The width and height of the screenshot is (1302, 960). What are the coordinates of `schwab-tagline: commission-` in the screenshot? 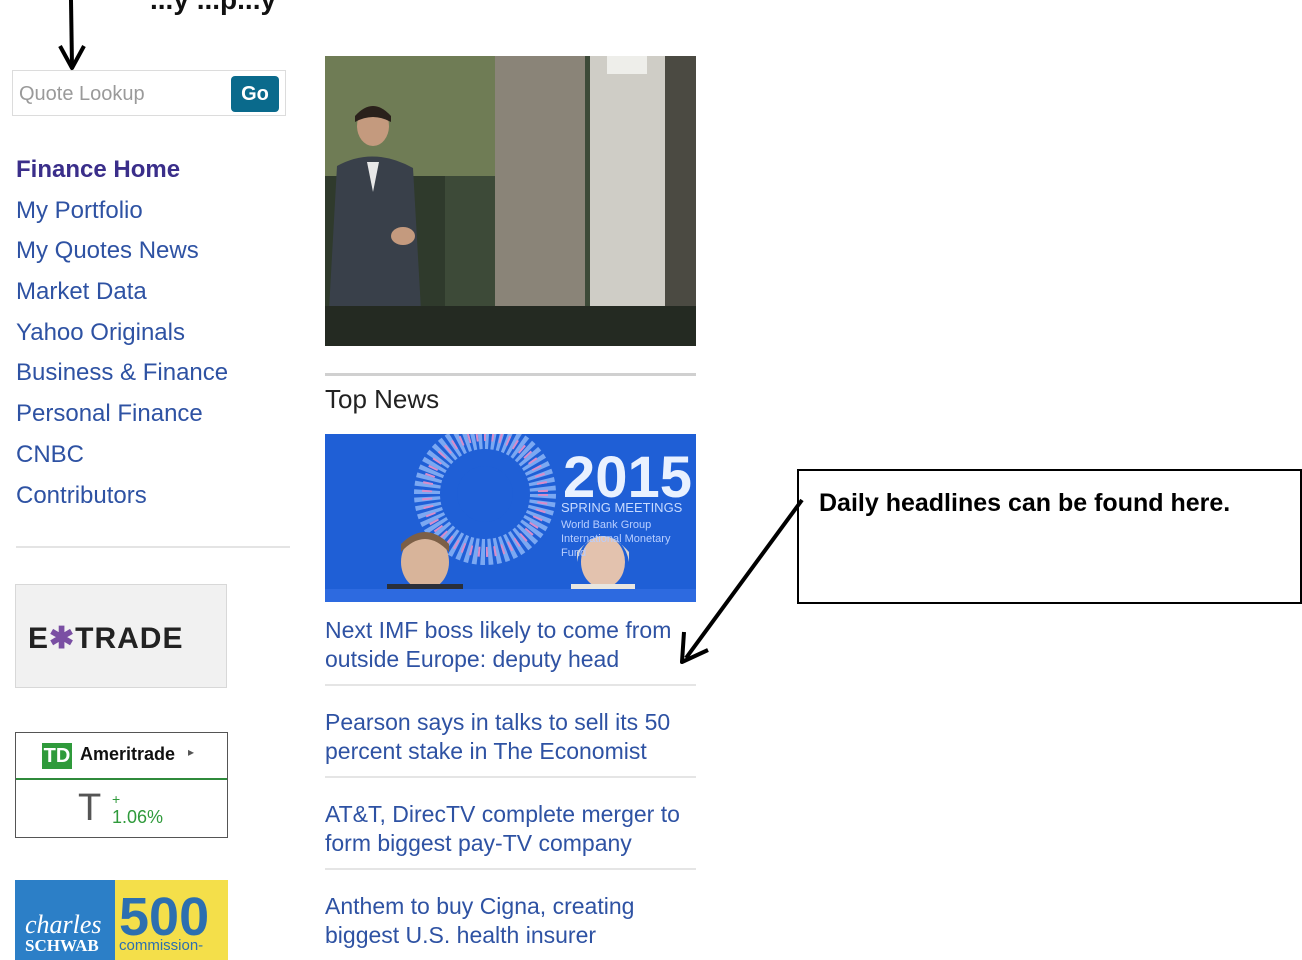 It's located at (161, 945).